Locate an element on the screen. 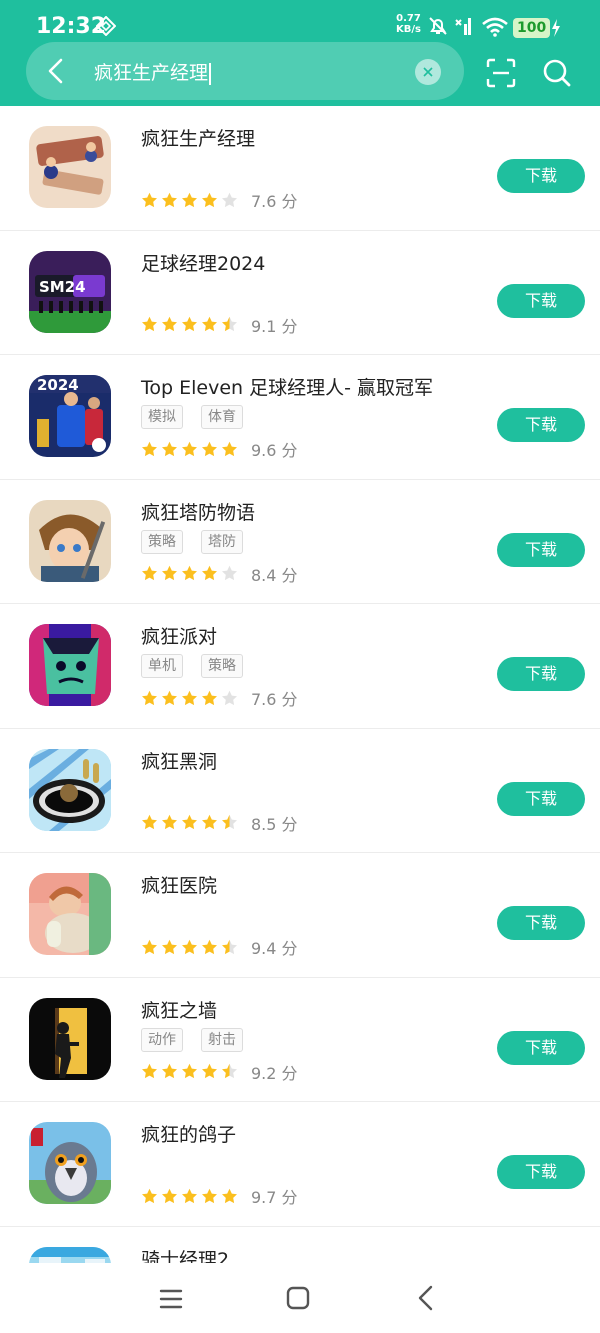 The height and width of the screenshot is (1333, 600). list-item: 疯狂医院 9.4 分 下载 is located at coordinates (300, 915).